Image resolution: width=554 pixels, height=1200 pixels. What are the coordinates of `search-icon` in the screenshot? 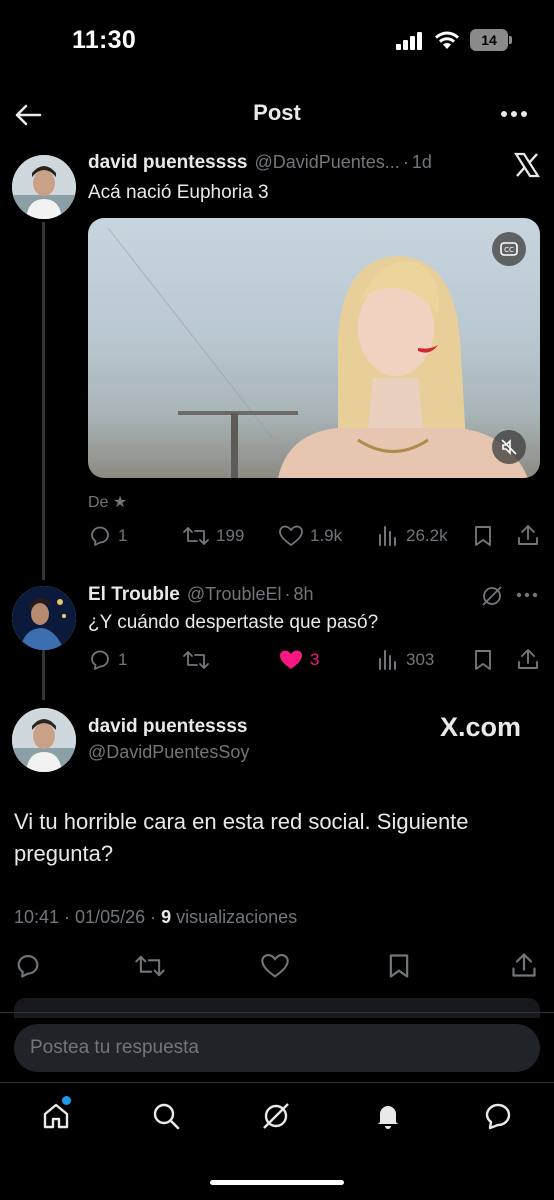 It's located at (166, 1116).